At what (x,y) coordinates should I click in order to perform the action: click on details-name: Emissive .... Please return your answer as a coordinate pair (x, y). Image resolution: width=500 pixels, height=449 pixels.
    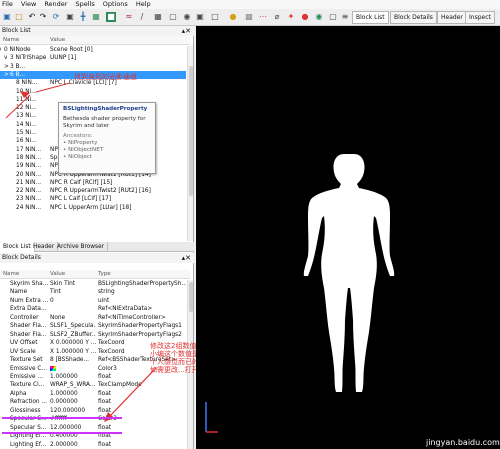
    Looking at the image, I should click on (26, 376).